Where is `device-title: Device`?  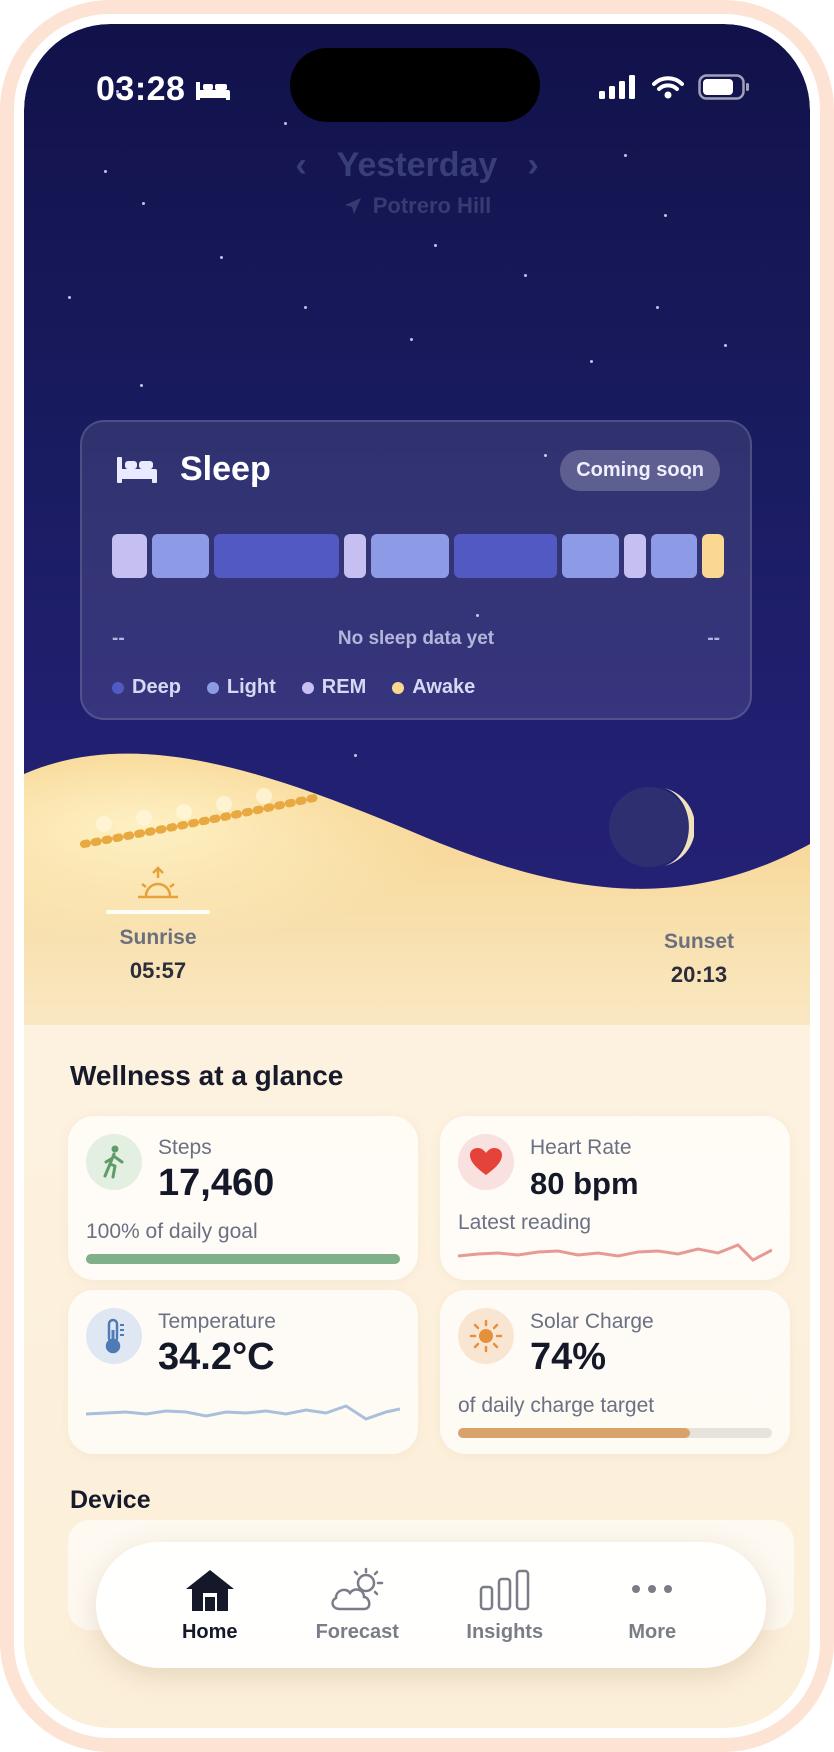 device-title: Device is located at coordinates (110, 1500).